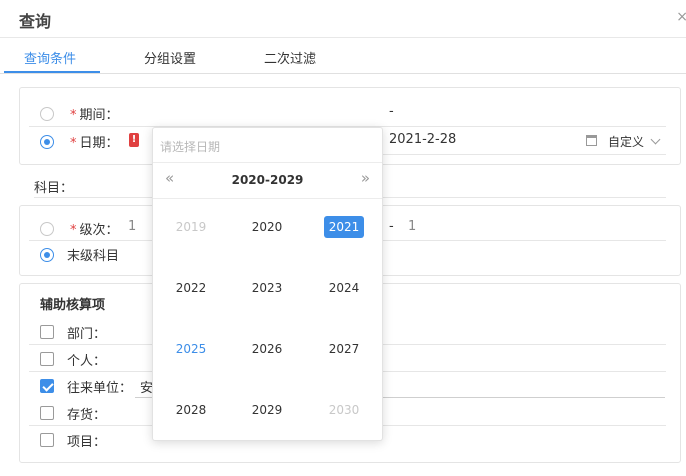 This screenshot has width=686, height=476. What do you see at coordinates (191, 227) in the screenshot?
I see `year-cell: 2019` at bounding box center [191, 227].